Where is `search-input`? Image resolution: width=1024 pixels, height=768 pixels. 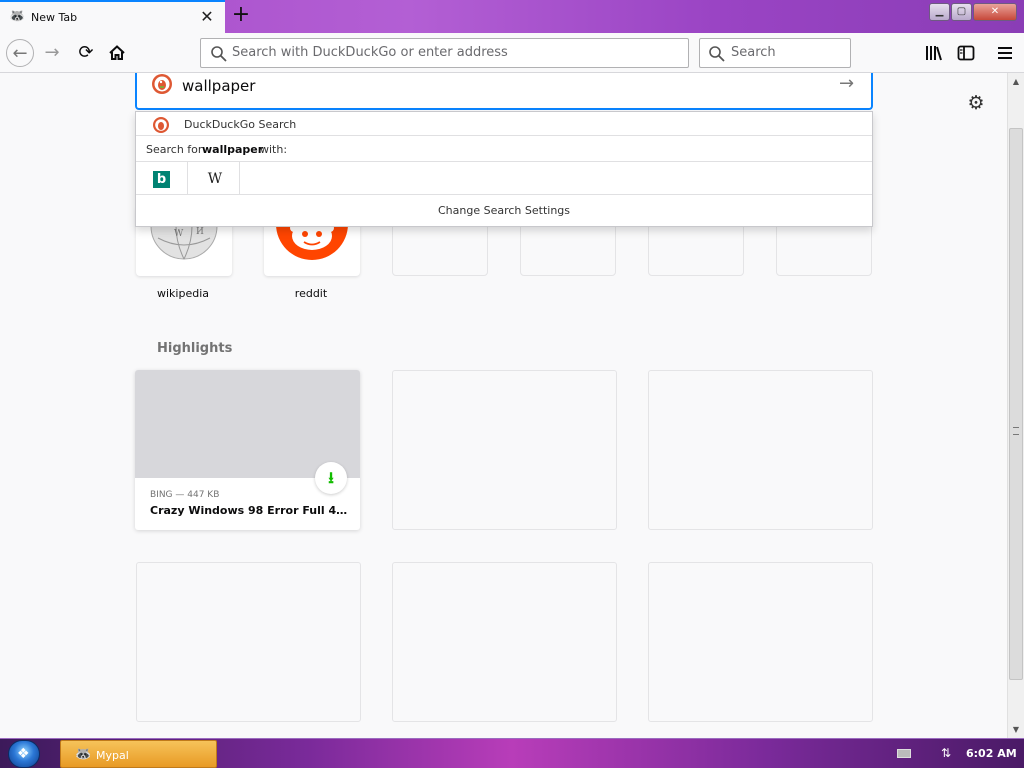
search-input is located at coordinates (788, 52).